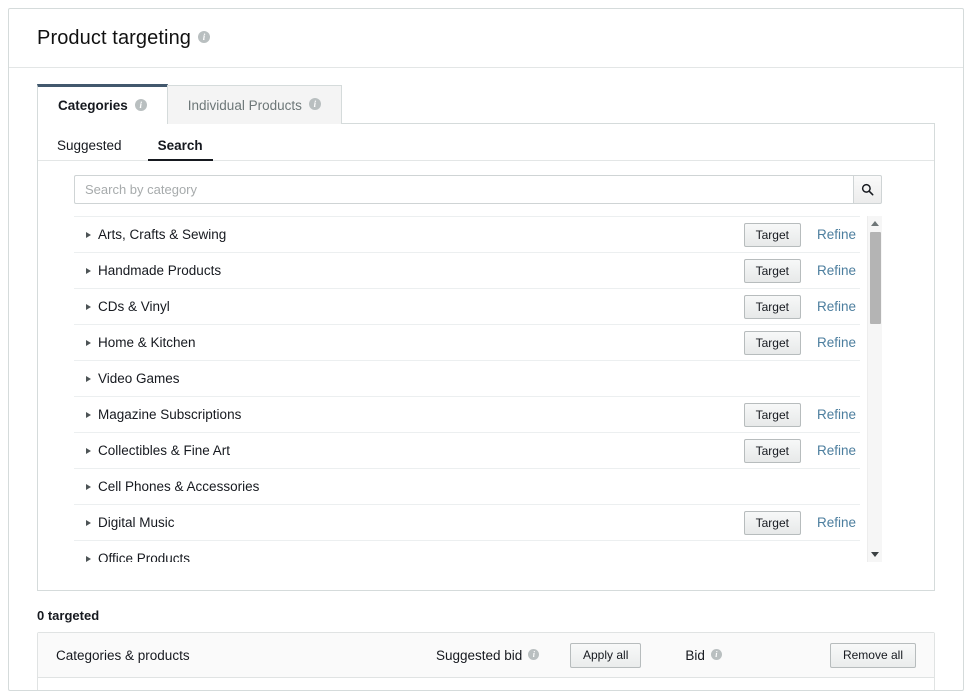 The width and height of the screenshot is (972, 699). I want to click on targeted-summary-body, so click(486, 684).